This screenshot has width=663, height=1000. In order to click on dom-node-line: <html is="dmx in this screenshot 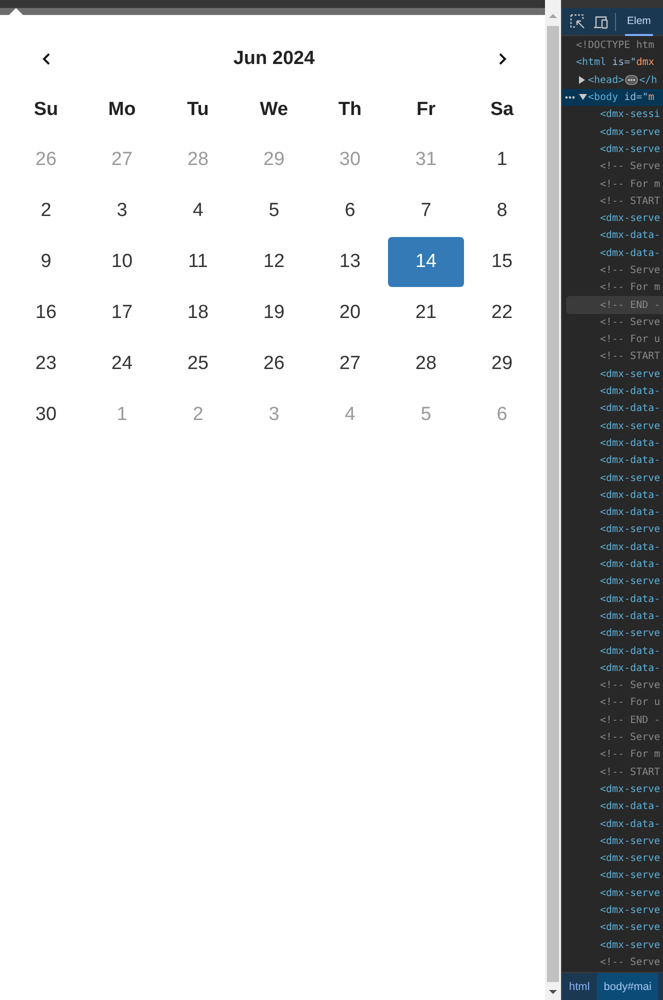, I will do `click(615, 62)`.